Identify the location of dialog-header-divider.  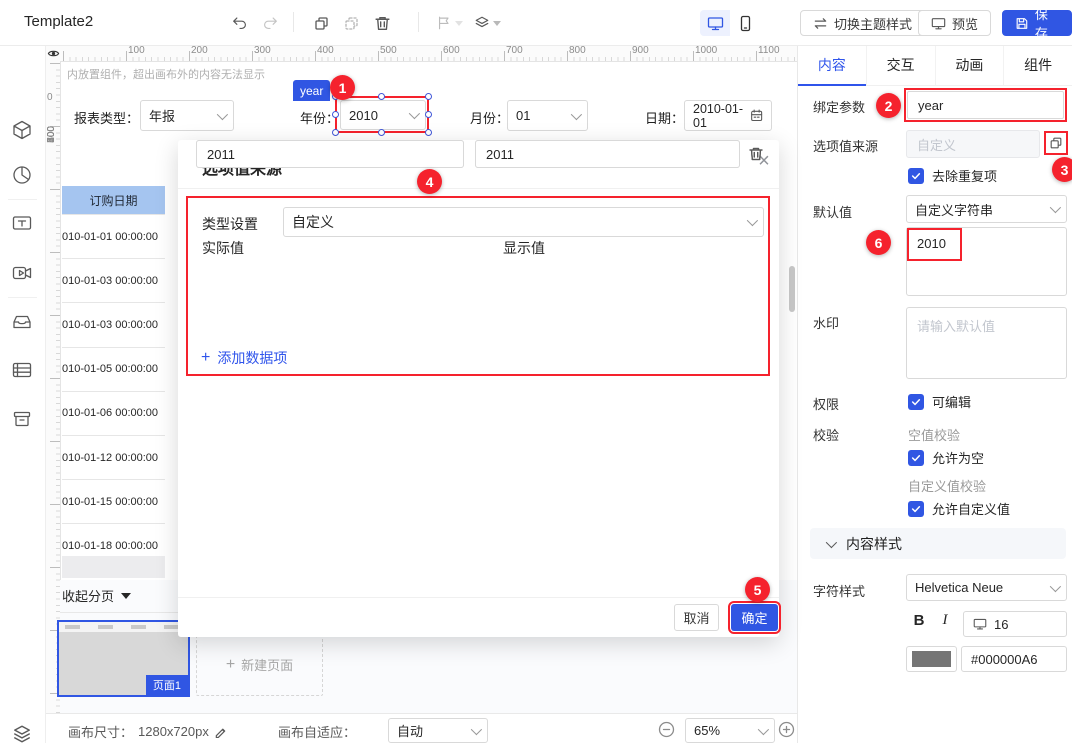
(478, 188).